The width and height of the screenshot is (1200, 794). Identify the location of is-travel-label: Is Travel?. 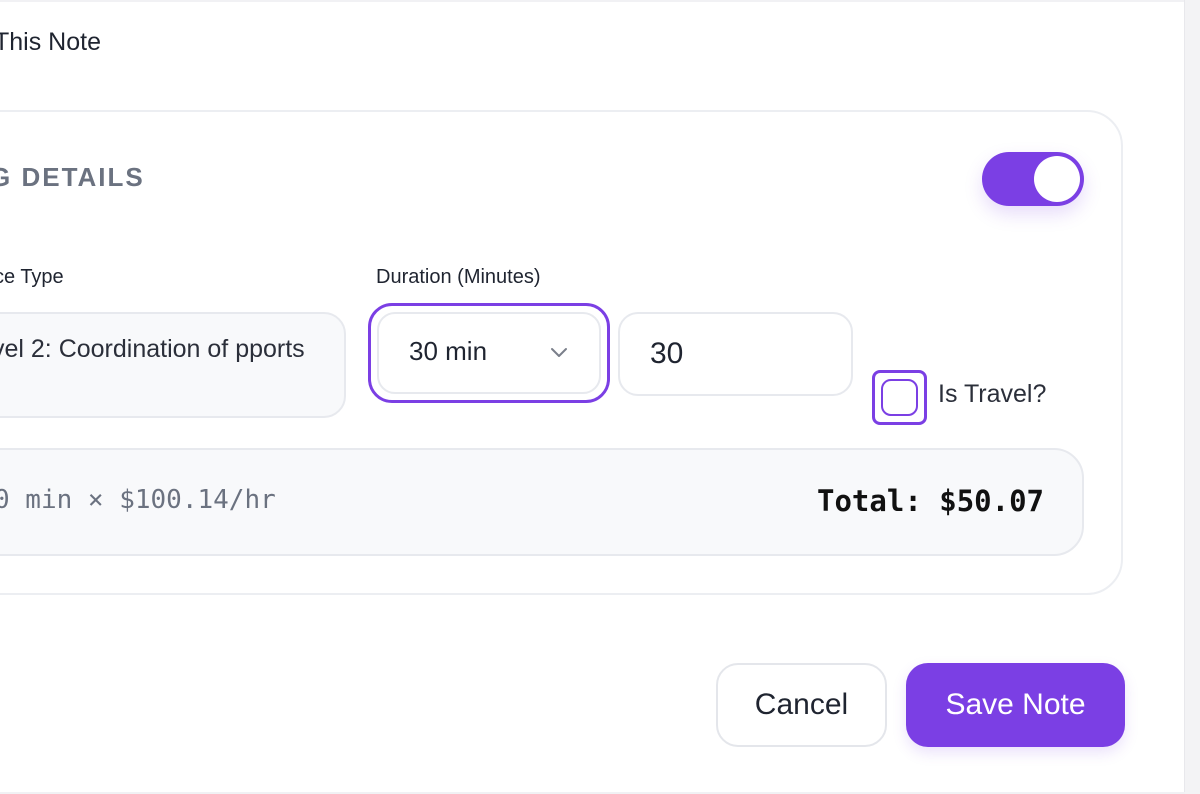
(992, 394).